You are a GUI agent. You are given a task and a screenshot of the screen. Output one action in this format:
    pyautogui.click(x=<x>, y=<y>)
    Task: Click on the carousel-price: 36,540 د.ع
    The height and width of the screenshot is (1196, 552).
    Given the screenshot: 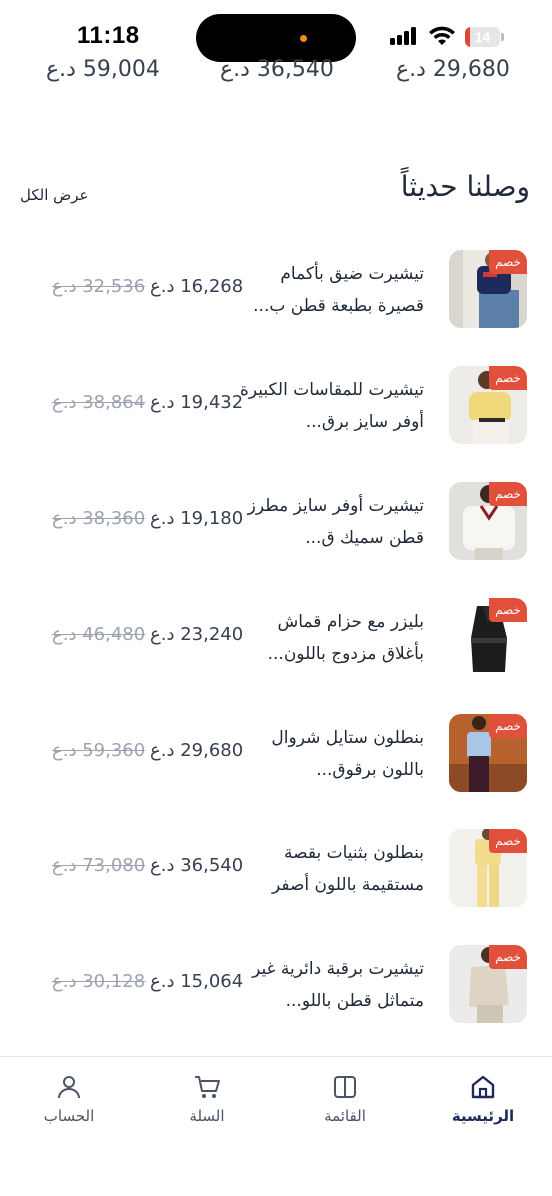 What is the action you would take?
    pyautogui.click(x=277, y=69)
    